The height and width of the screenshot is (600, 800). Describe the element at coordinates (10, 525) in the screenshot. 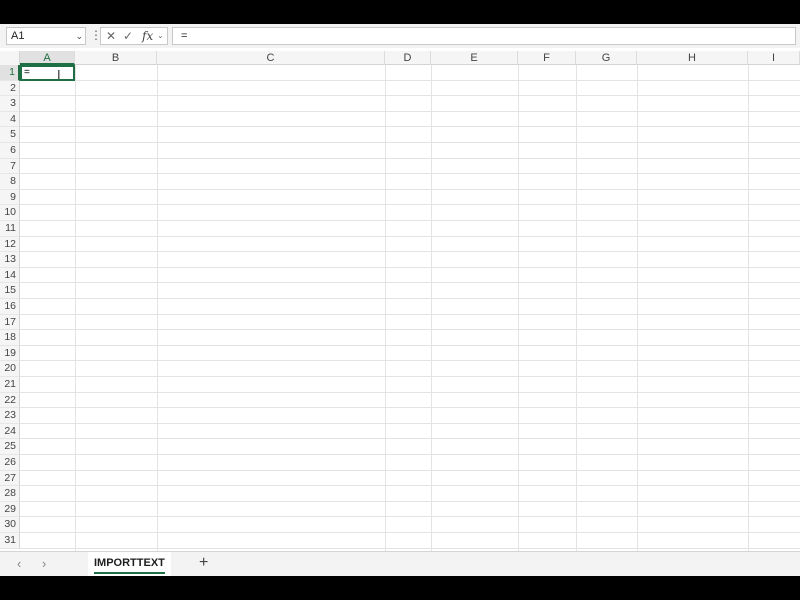

I see `row-header-30: 30` at that location.